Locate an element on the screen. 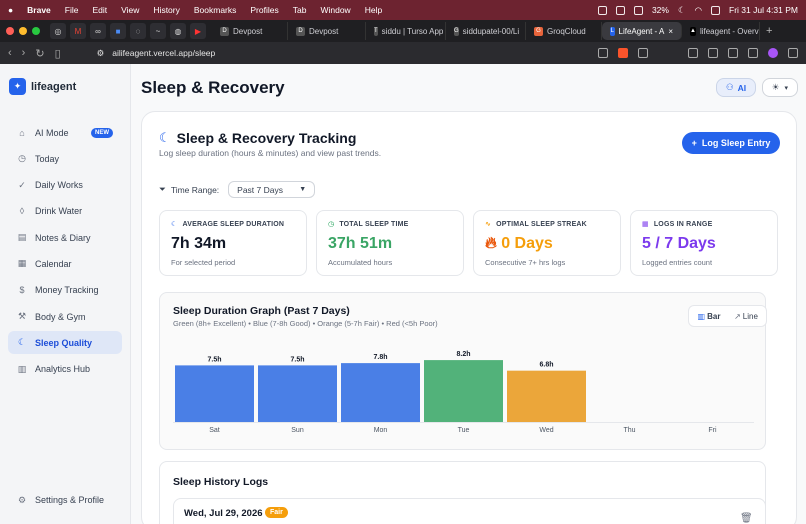 The image size is (806, 524). line-chart-icon: ↗ is located at coordinates (737, 316).